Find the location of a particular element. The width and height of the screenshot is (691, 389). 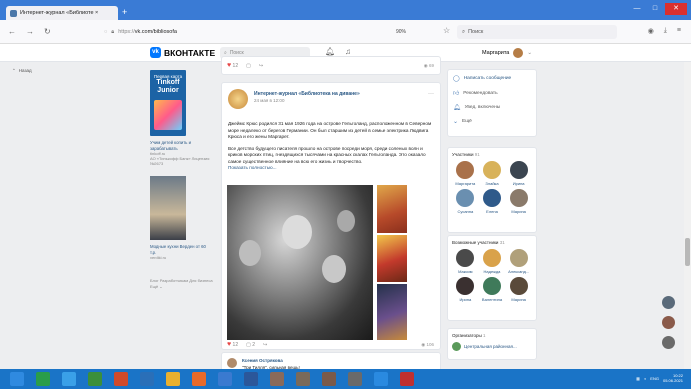

maximize-icon: □ is located at coordinates (655, 9).